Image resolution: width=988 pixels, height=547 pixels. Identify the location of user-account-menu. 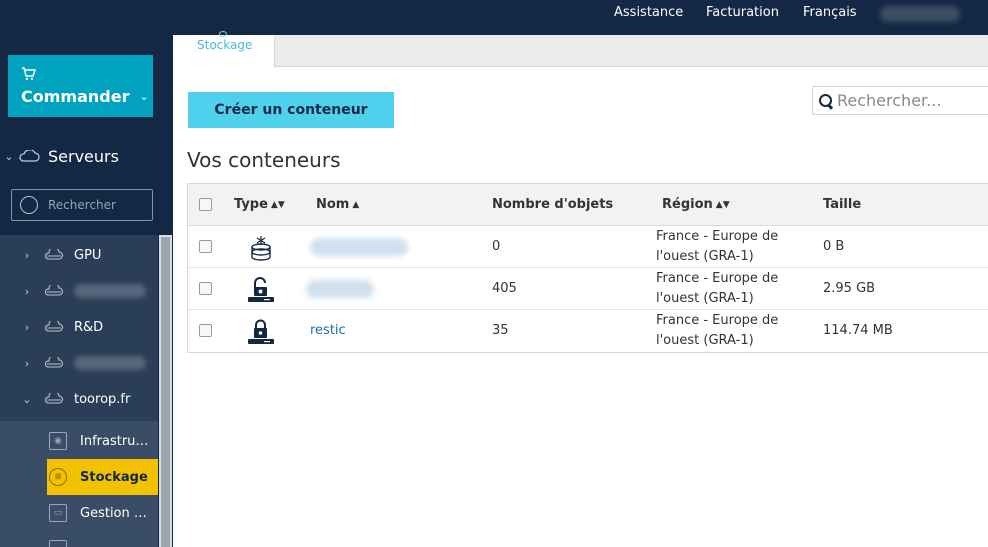
(920, 14).